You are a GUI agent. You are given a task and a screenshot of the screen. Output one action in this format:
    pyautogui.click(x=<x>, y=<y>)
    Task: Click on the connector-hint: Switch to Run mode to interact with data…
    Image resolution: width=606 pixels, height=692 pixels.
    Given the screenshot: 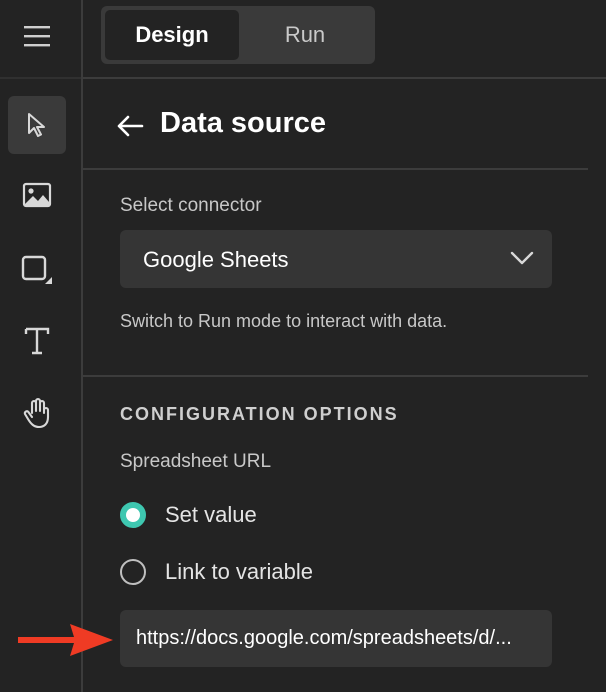 What is the action you would take?
    pyautogui.click(x=284, y=321)
    